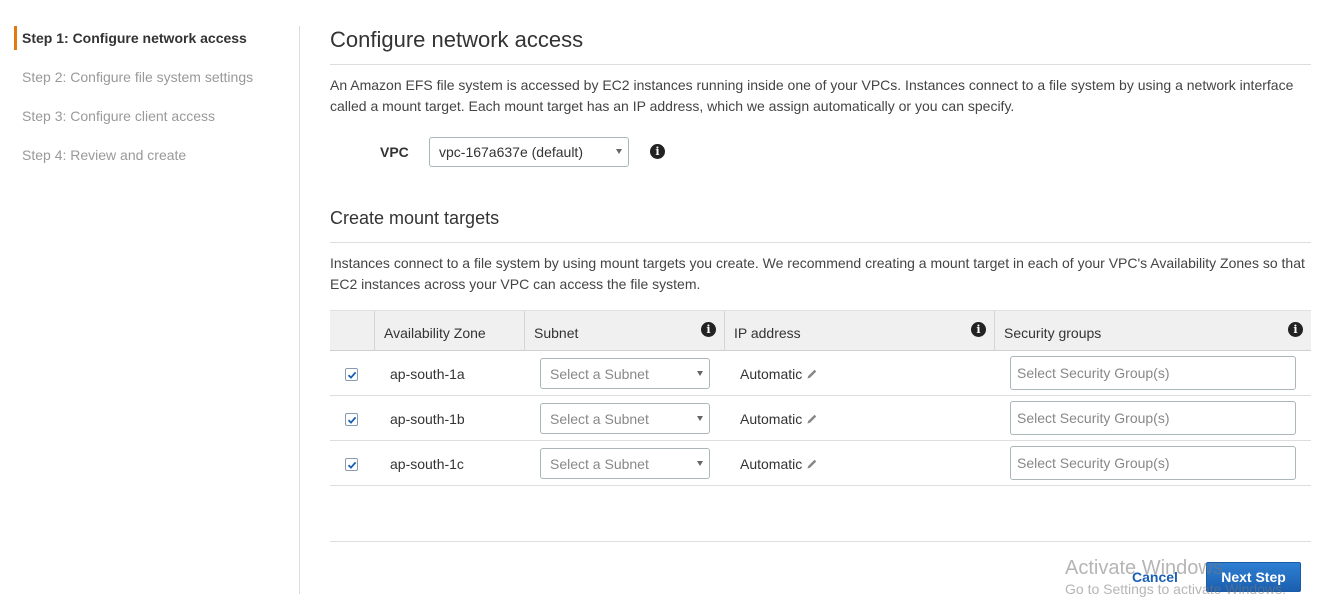  Describe the element at coordinates (820, 418) in the screenshot. I see `table-row: ap-south-1b Select a Subnet Automatic` at that location.